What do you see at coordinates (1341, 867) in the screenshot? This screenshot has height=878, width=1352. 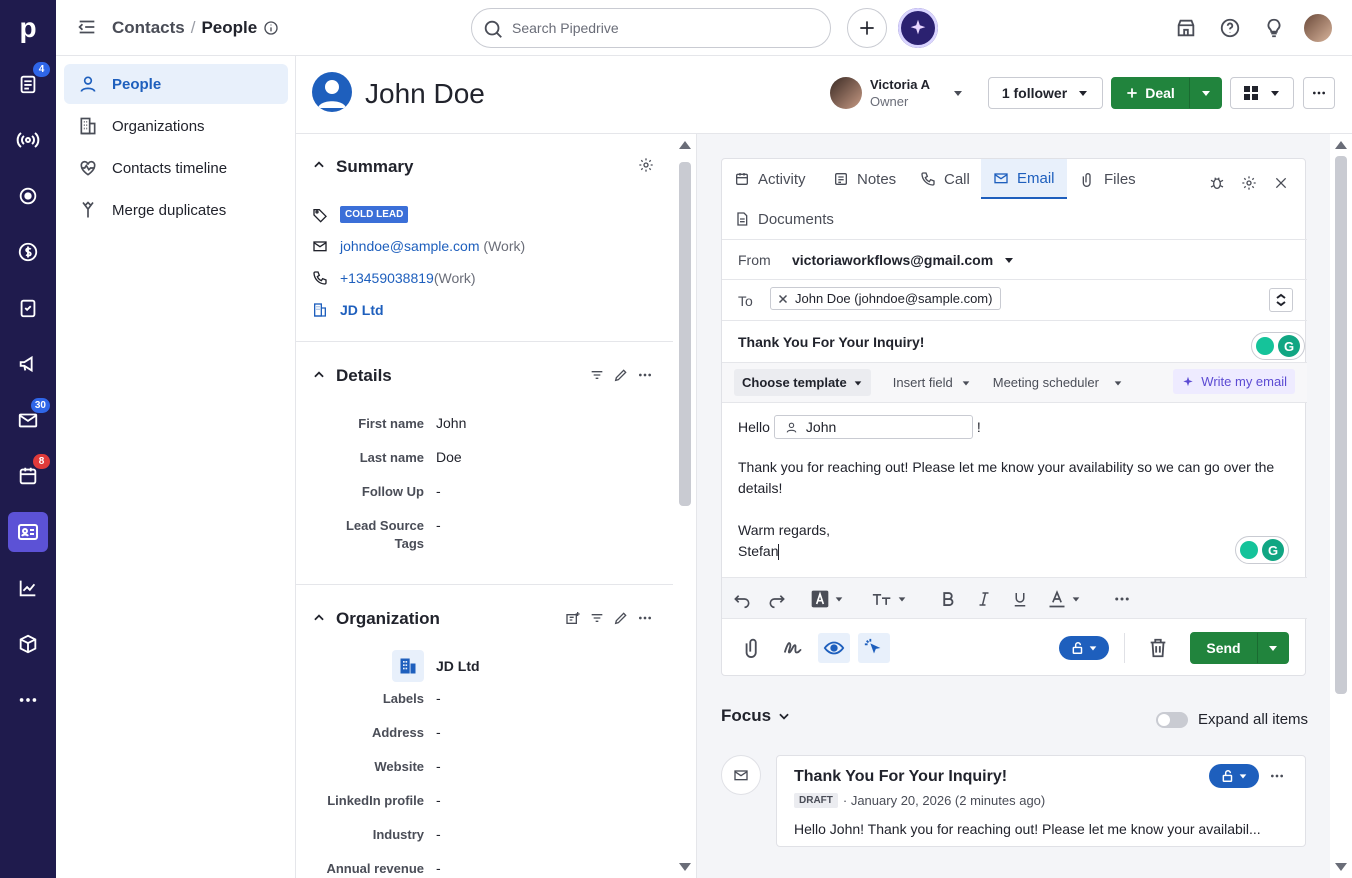 I see `scroll-down-icon` at bounding box center [1341, 867].